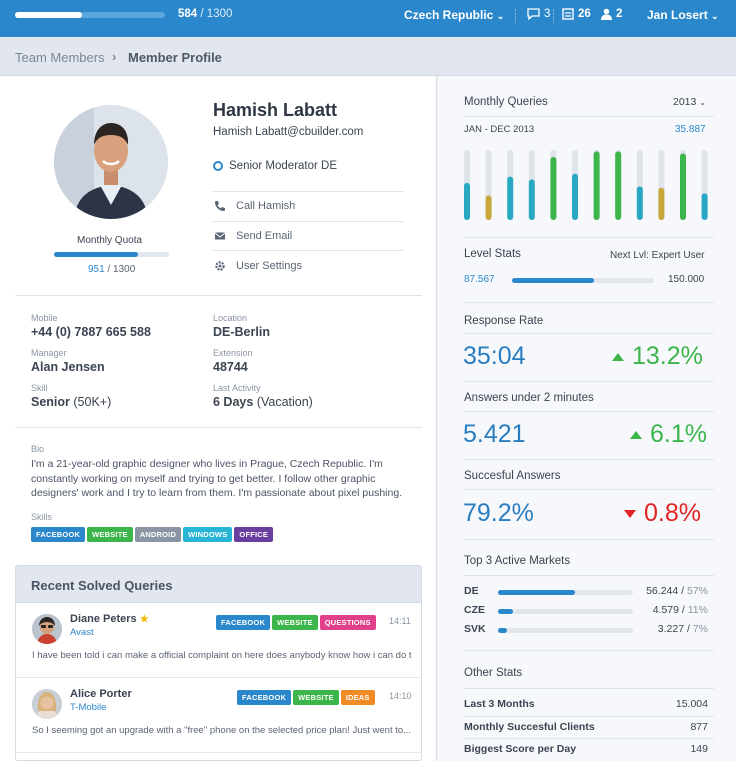 This screenshot has height=761, width=736. What do you see at coordinates (689, 102) in the screenshot?
I see `year-selector: 2013 ⌄` at bounding box center [689, 102].